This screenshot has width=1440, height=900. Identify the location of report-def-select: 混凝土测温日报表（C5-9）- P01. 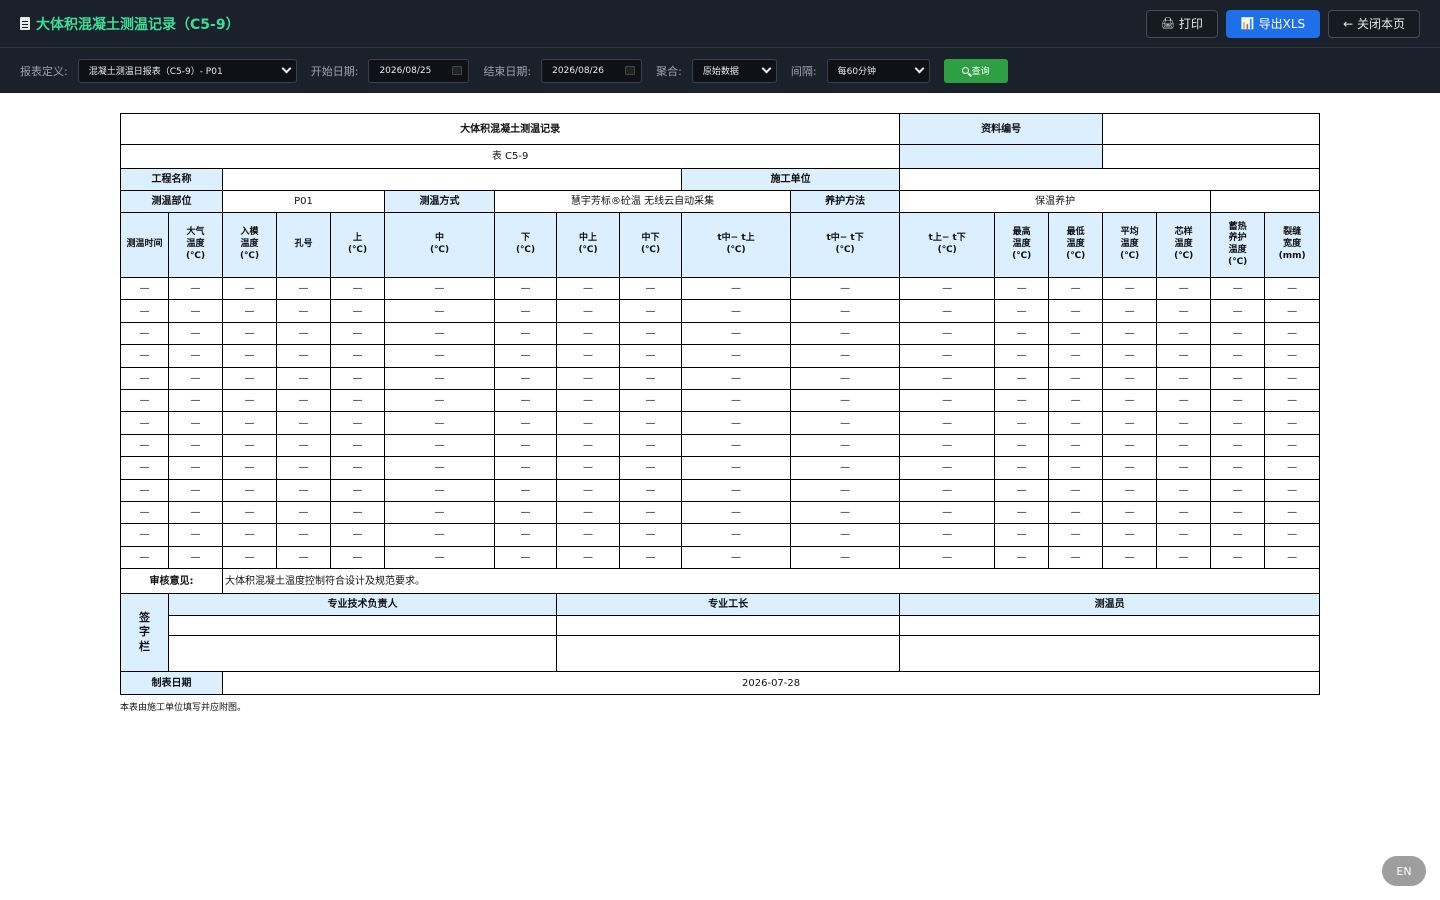
(187, 70).